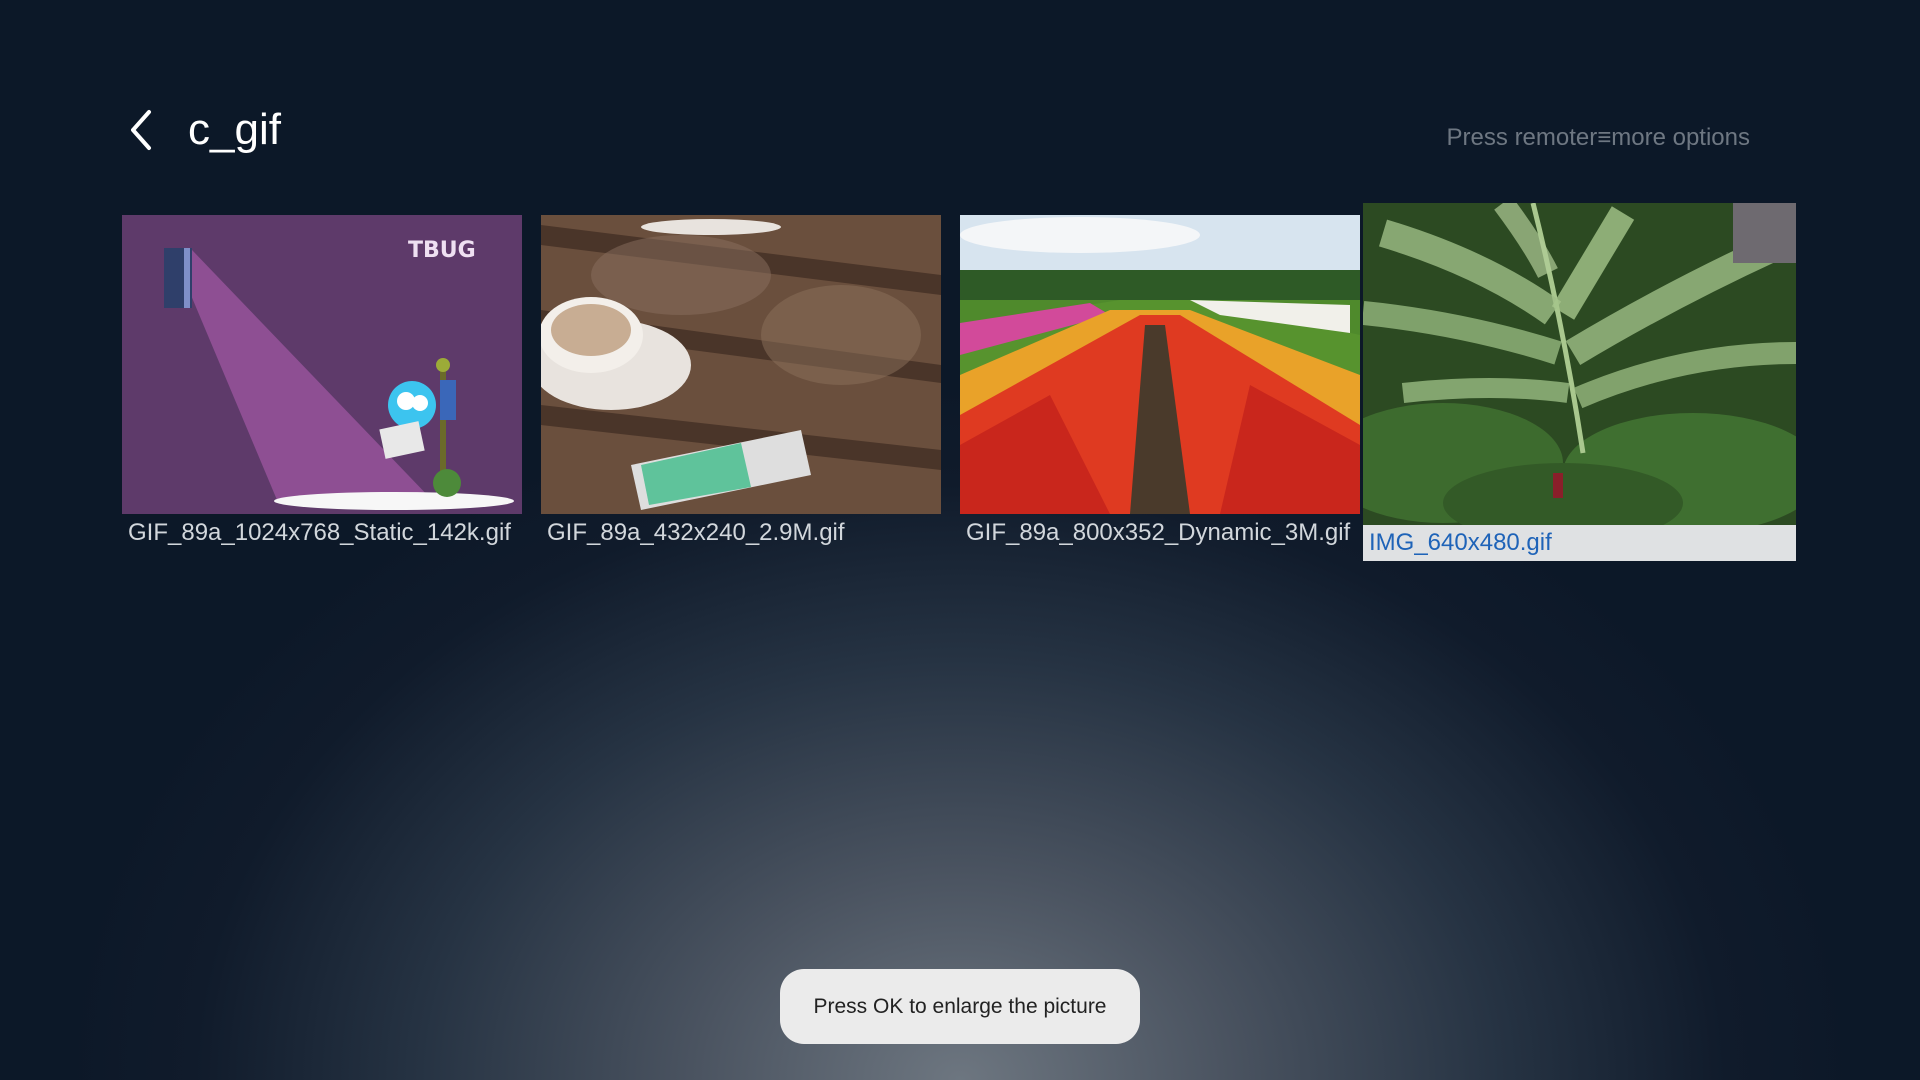  I want to click on svg-text: TBUG, so click(442, 250).